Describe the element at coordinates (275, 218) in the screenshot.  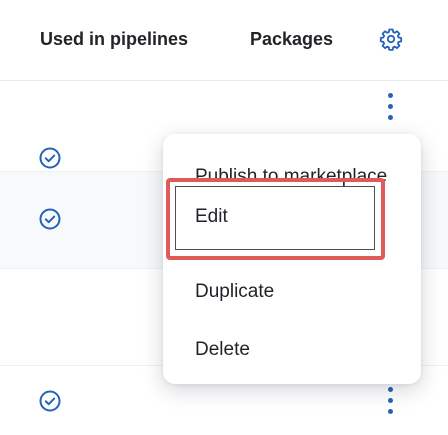
I see `menu-item-edit: Edit` at that location.